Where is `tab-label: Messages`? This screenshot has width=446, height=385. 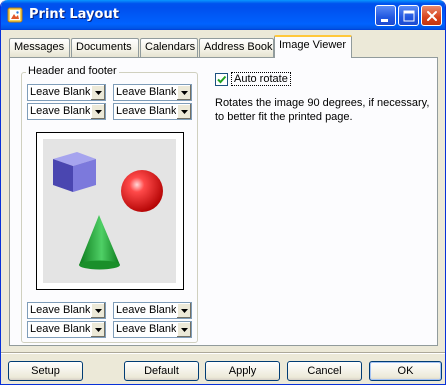 tab-label: Messages is located at coordinates (39, 47).